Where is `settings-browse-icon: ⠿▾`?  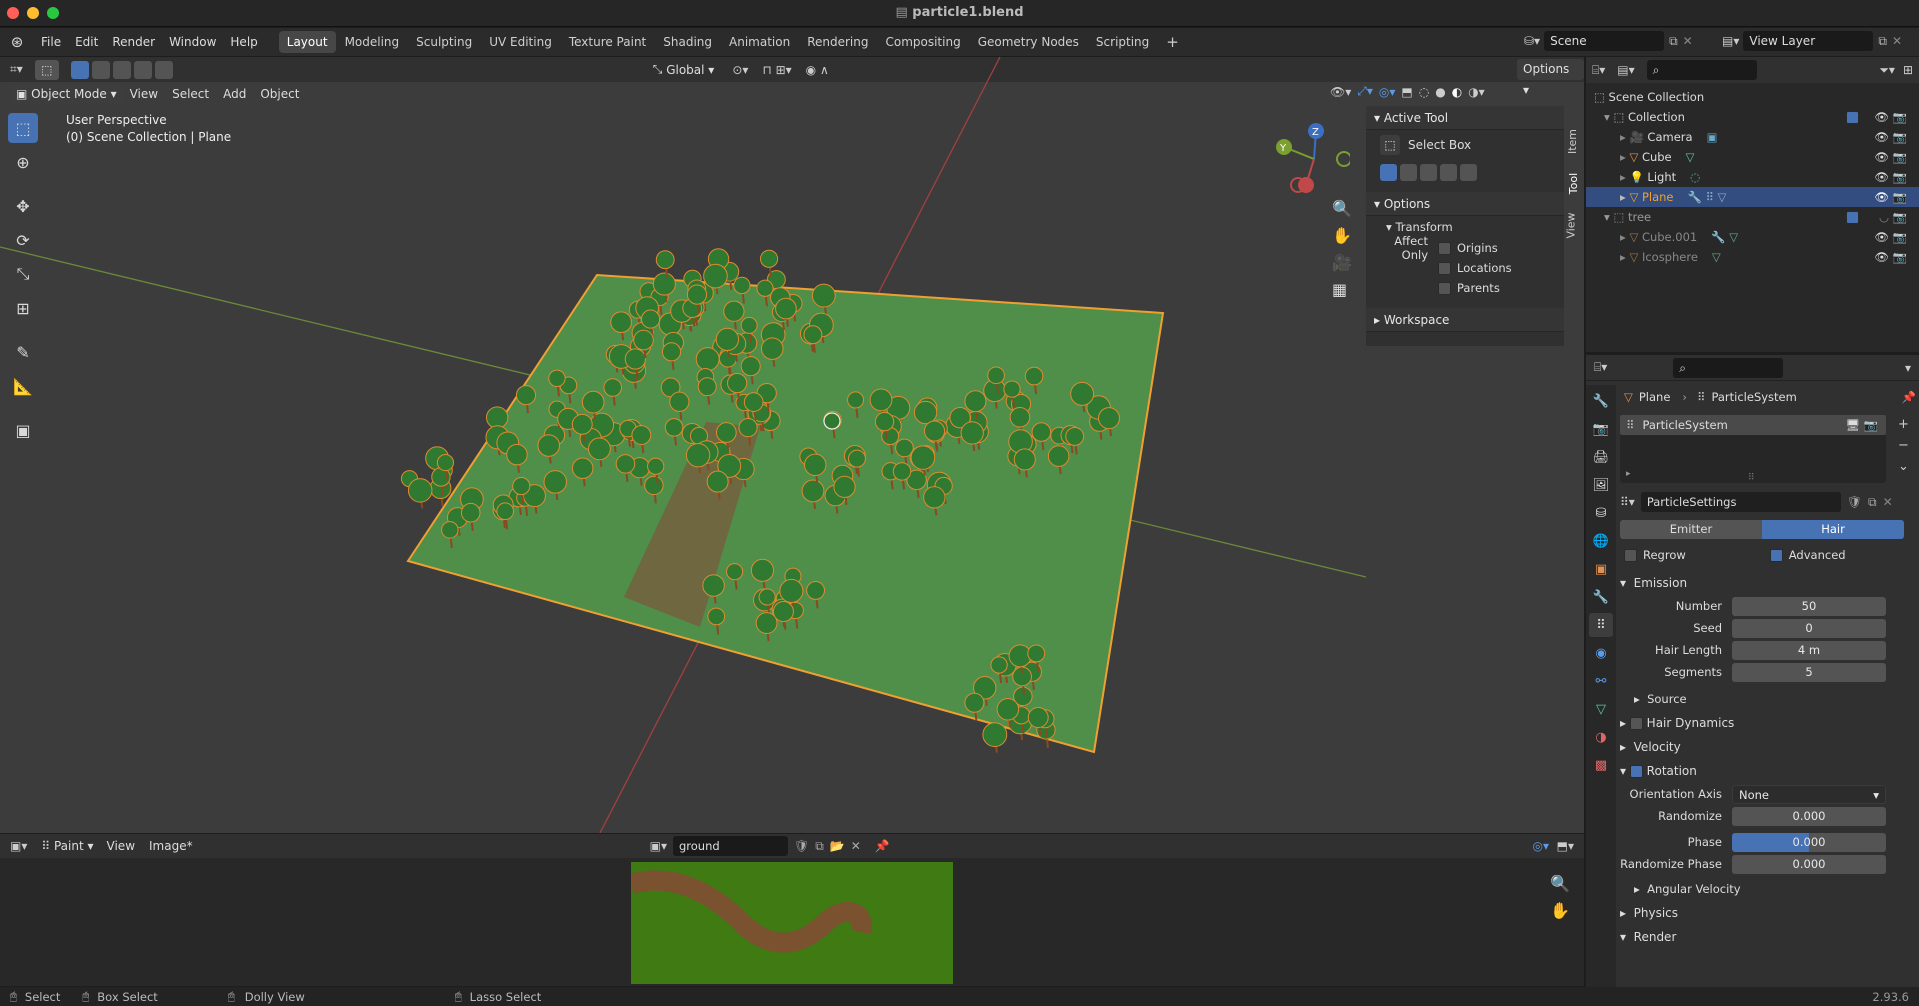
settings-browse-icon: ⠿▾ is located at coordinates (1627, 502).